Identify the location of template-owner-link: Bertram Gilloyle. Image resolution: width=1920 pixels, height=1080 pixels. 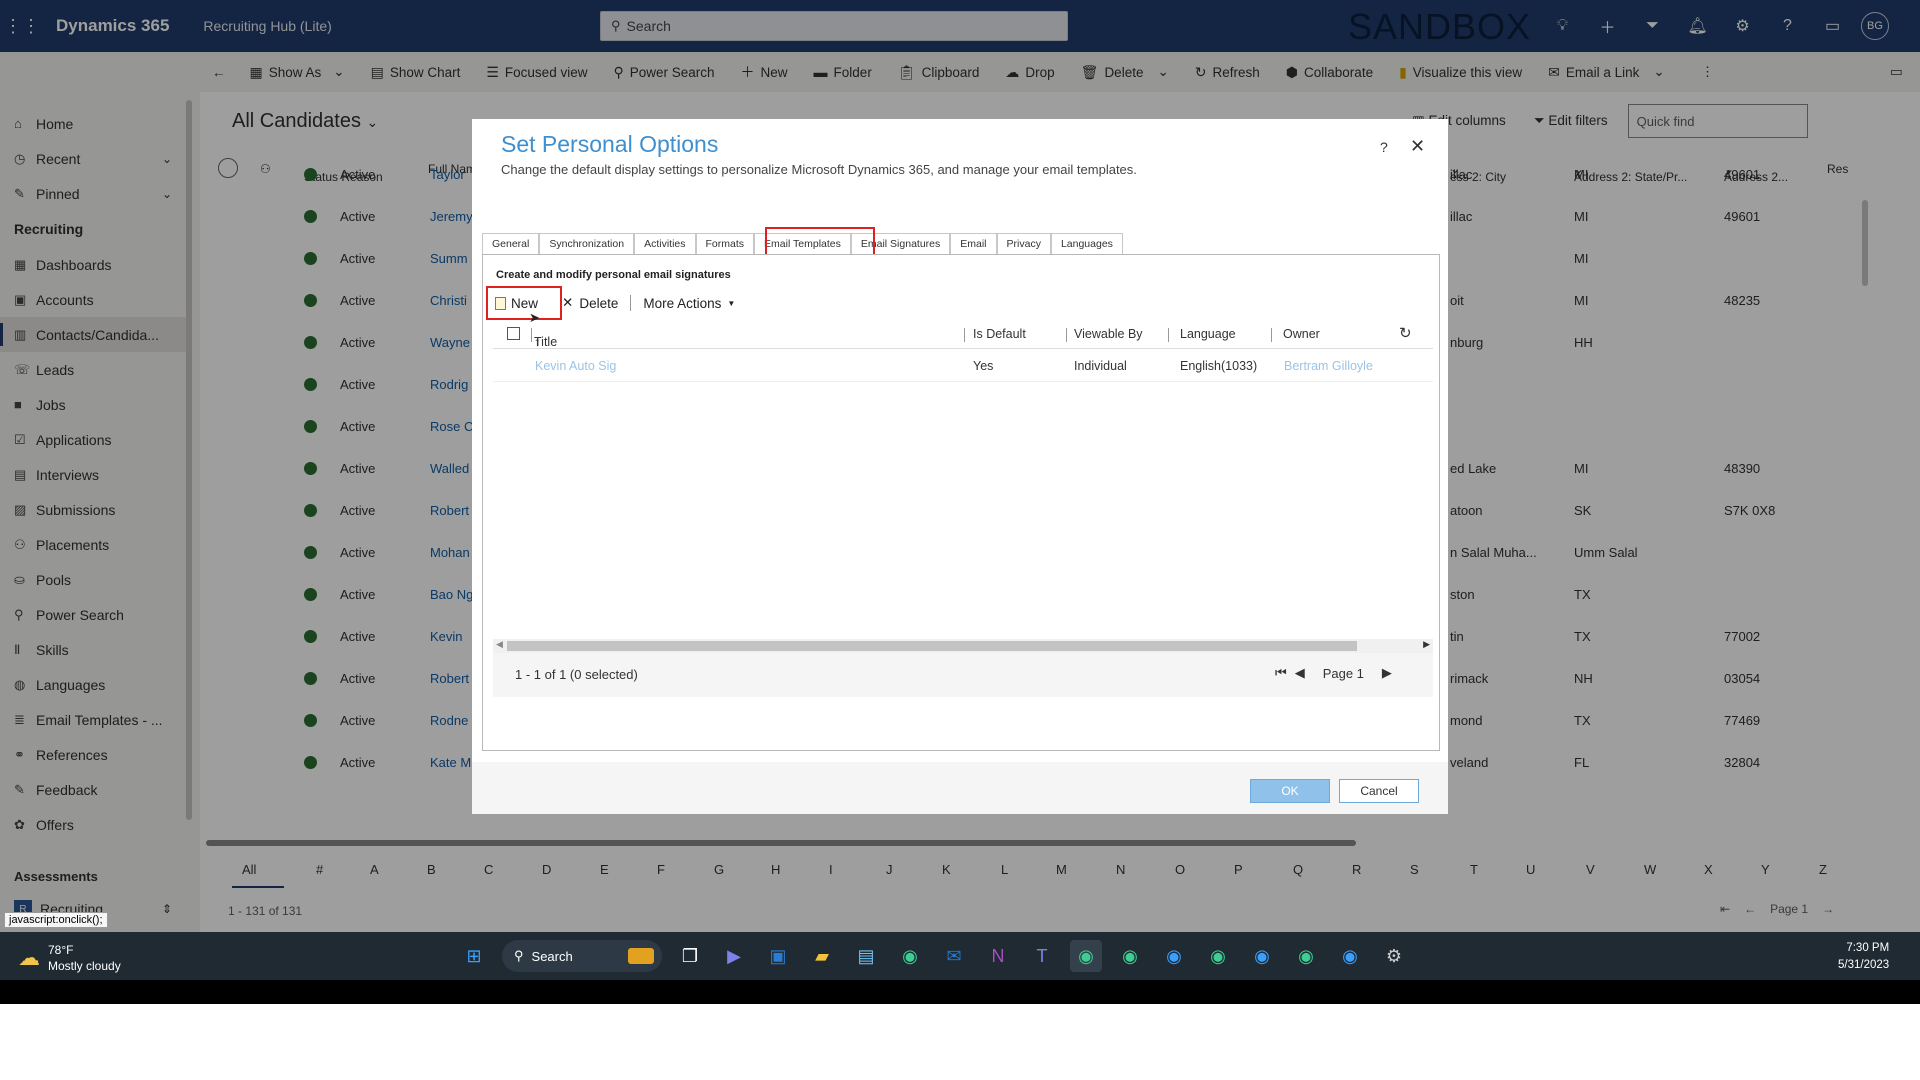
(1328, 366).